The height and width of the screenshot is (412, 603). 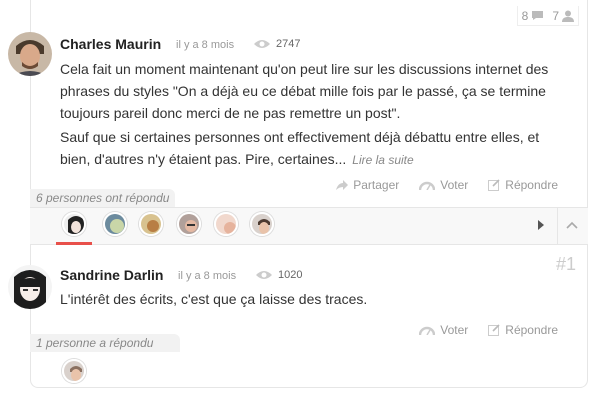 I want to click on vote-button: Voter, so click(x=443, y=185).